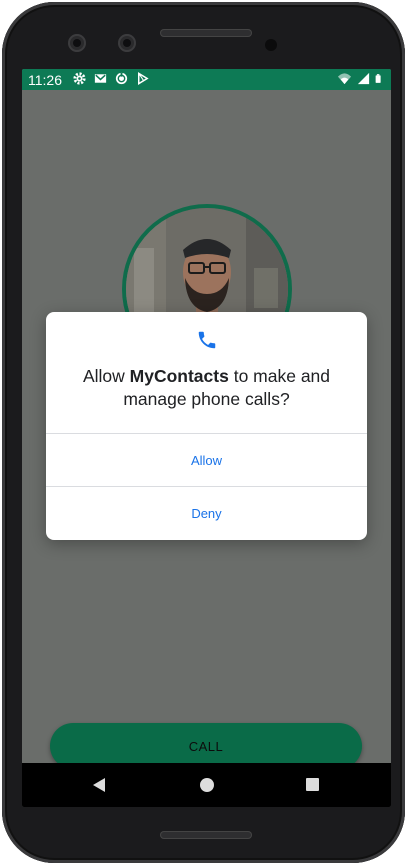  I want to click on dialog-title-prefix: Allow, so click(106, 376).